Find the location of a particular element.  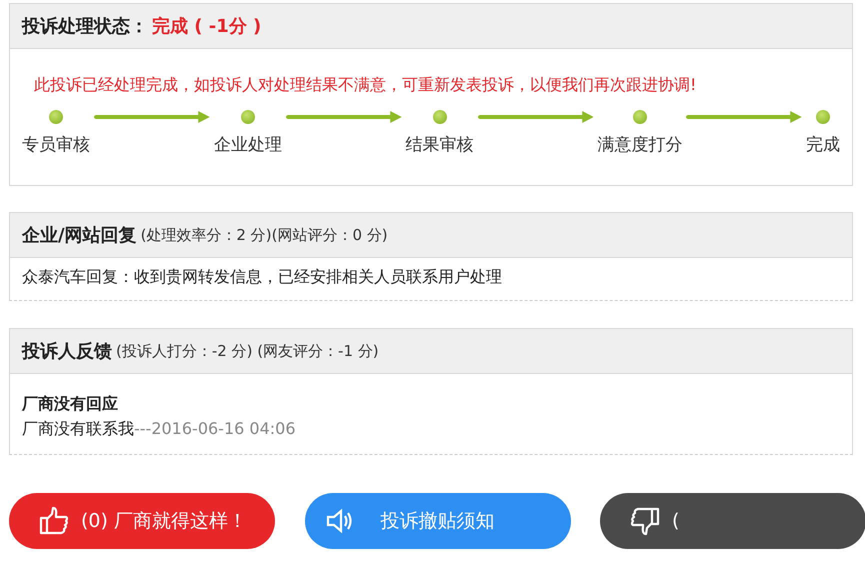

timestamp: ---2016-06-16 04:06 is located at coordinates (215, 428).